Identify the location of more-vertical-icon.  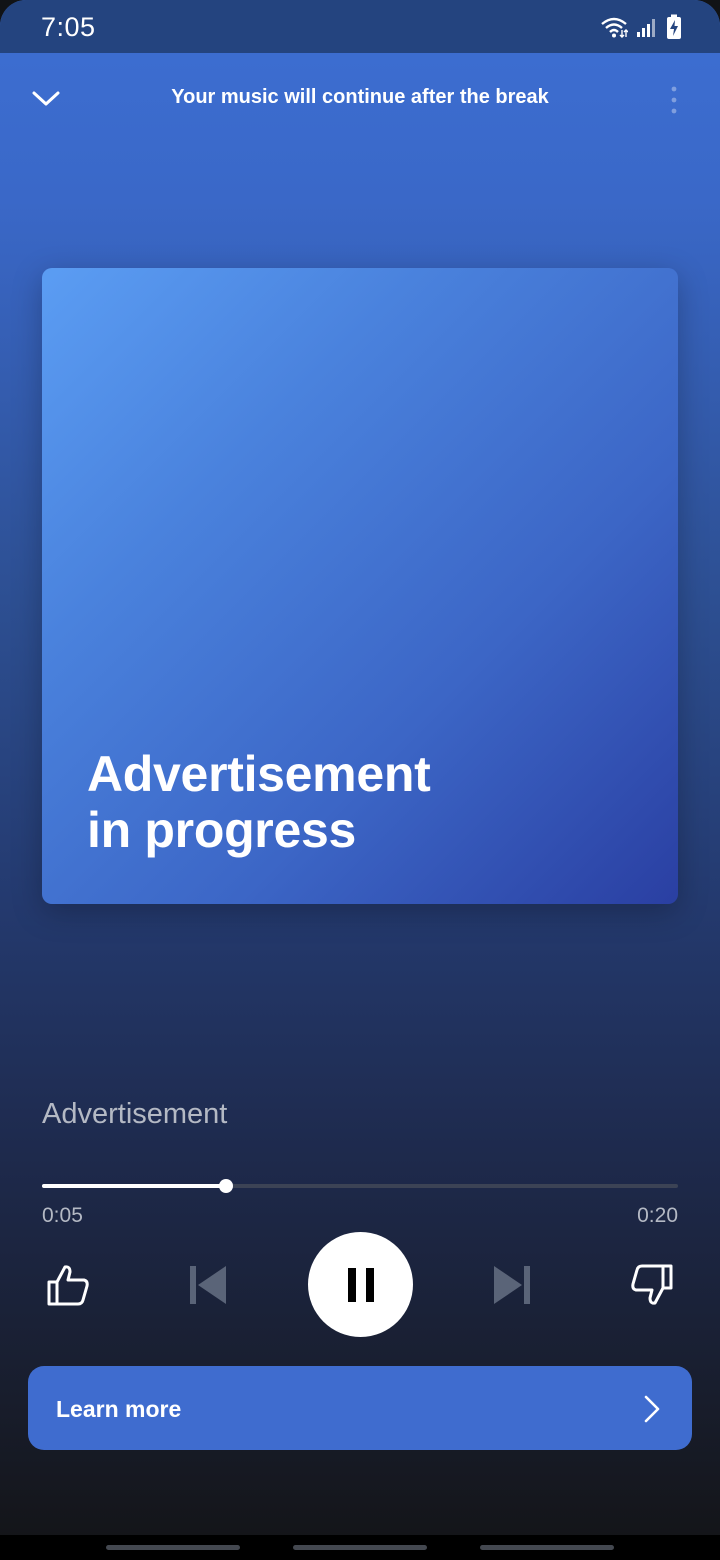
(674, 100).